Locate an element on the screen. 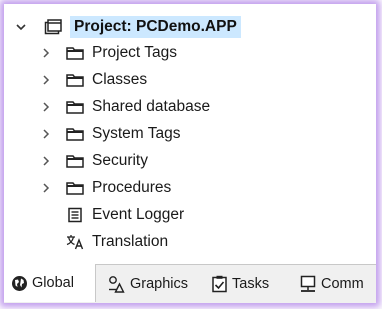  tab-comm: Comm is located at coordinates (331, 283).